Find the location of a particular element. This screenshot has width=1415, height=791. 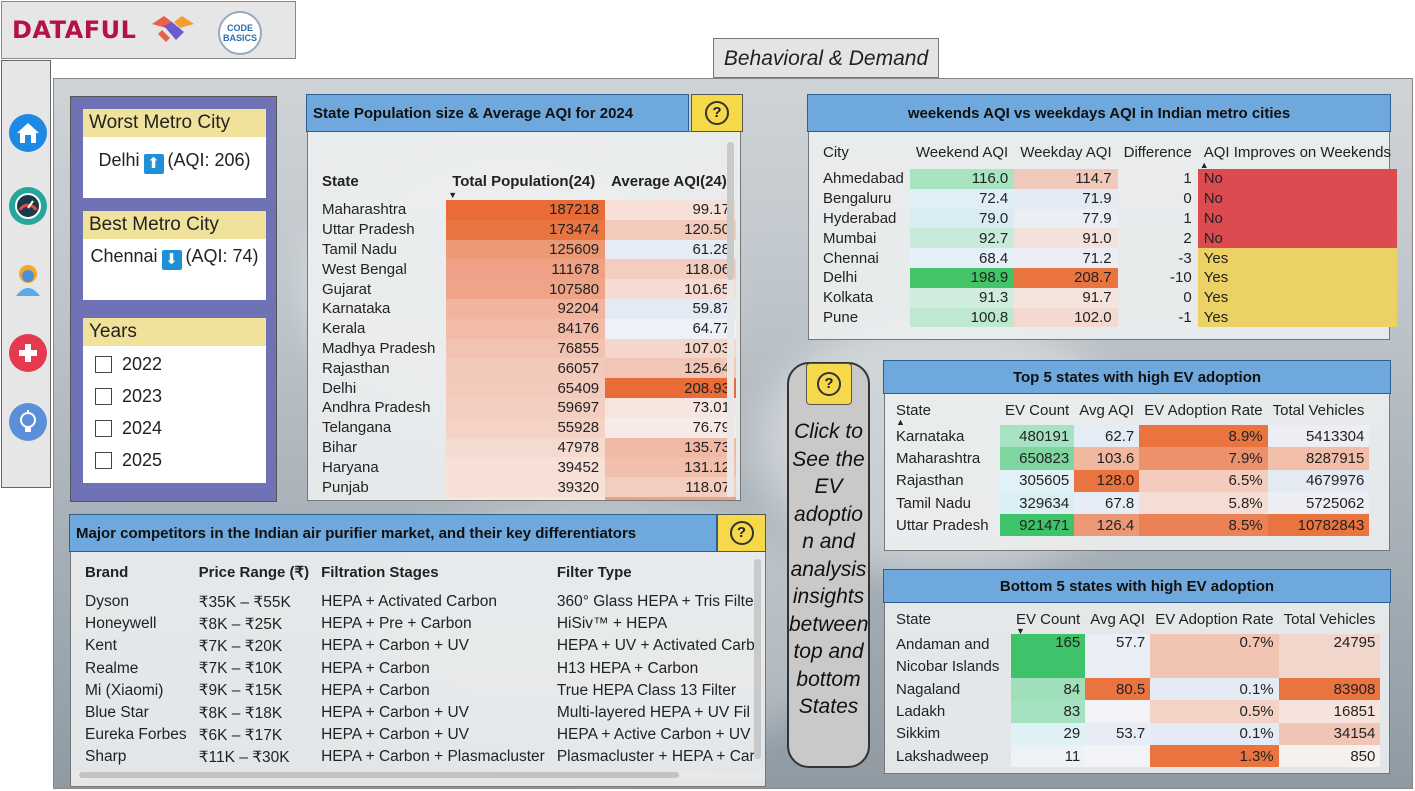

column-header-price: Price Range (₹) is located at coordinates (254, 576).